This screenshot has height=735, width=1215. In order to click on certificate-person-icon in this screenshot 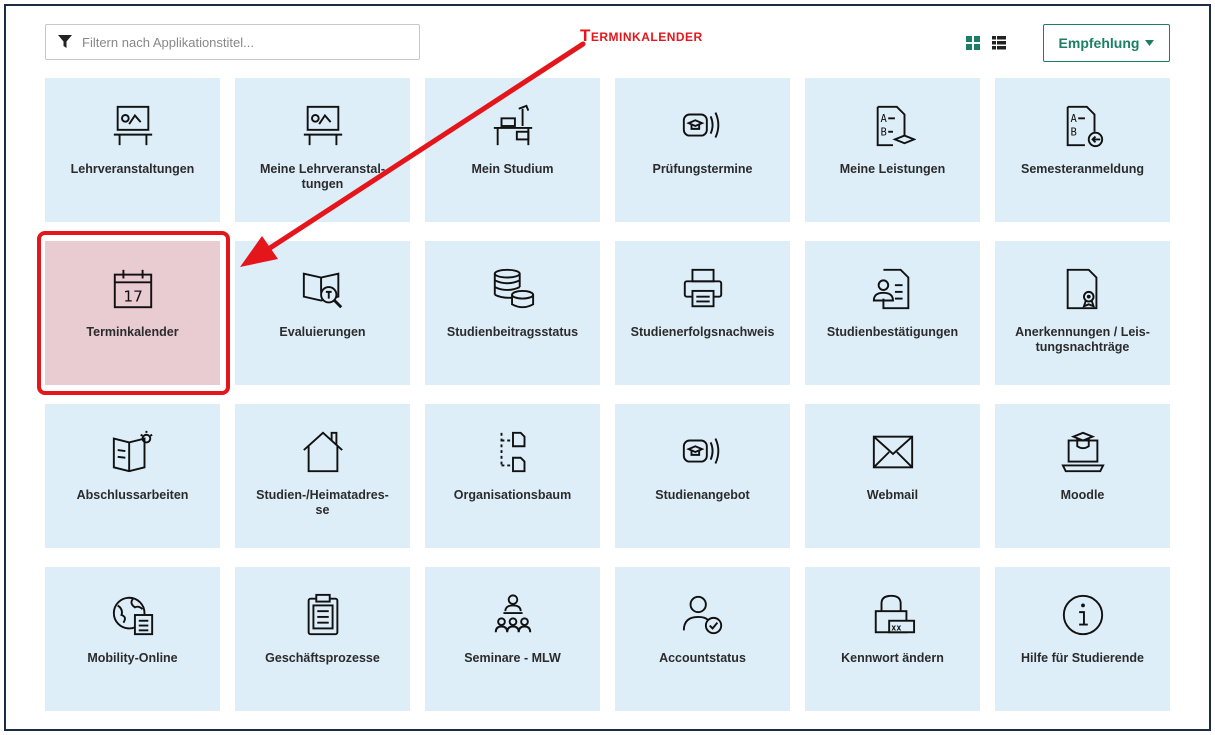, I will do `click(893, 289)`.